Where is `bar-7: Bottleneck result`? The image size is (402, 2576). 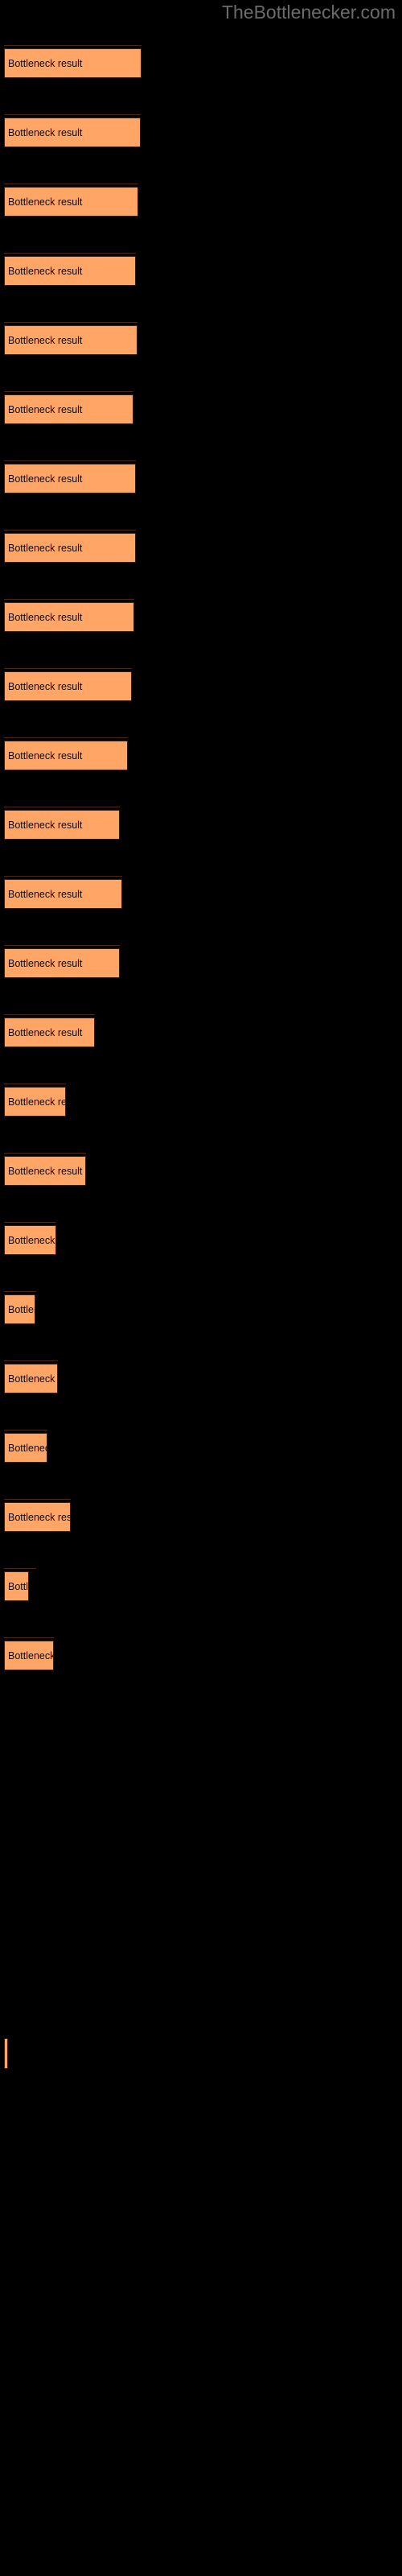
bar-7: Bottleneck result is located at coordinates (70, 478).